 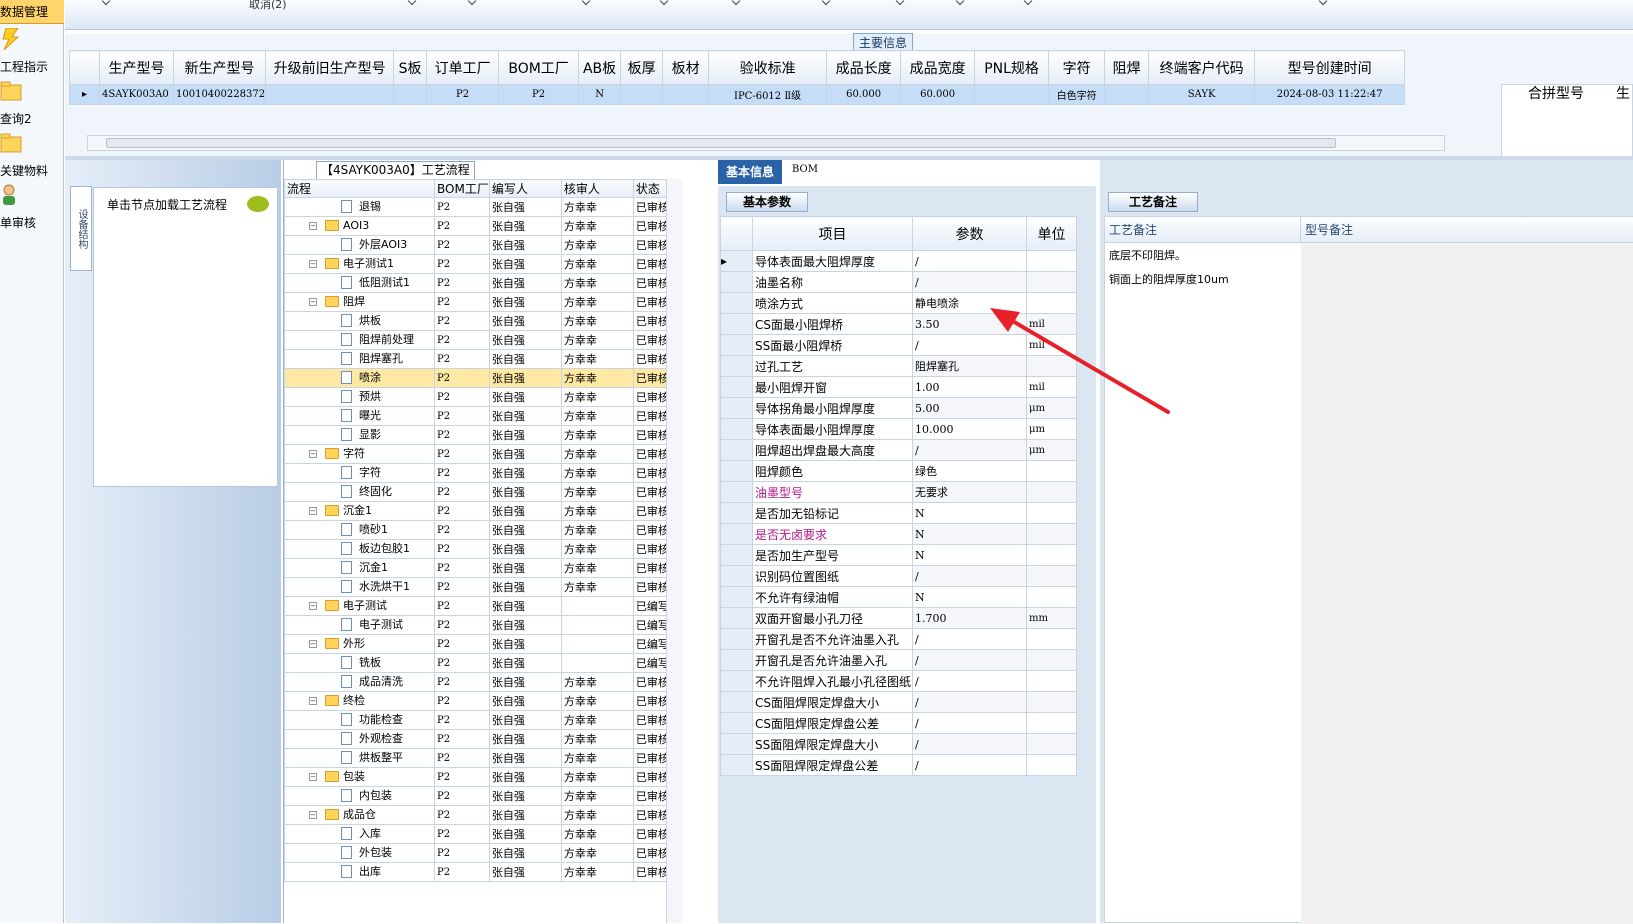 I want to click on flow-node-label: 铣板, so click(x=370, y=663).